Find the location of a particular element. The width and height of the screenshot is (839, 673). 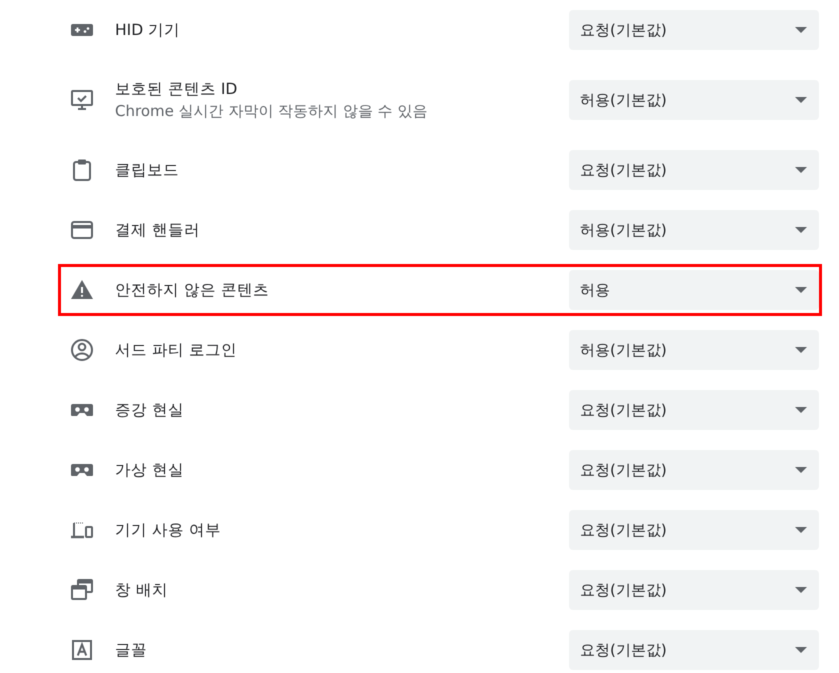

account-circle-icon is located at coordinates (82, 350).